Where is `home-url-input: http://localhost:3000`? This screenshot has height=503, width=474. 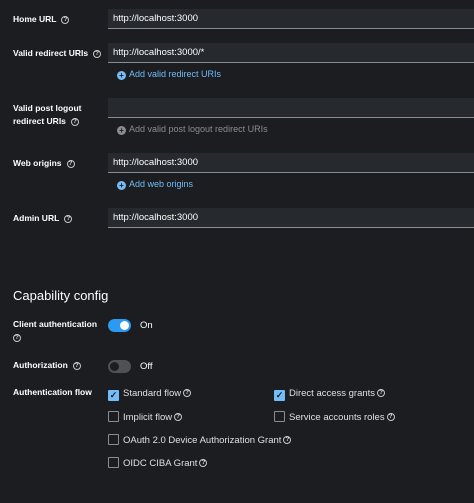 home-url-input: http://localhost:3000 is located at coordinates (291, 19).